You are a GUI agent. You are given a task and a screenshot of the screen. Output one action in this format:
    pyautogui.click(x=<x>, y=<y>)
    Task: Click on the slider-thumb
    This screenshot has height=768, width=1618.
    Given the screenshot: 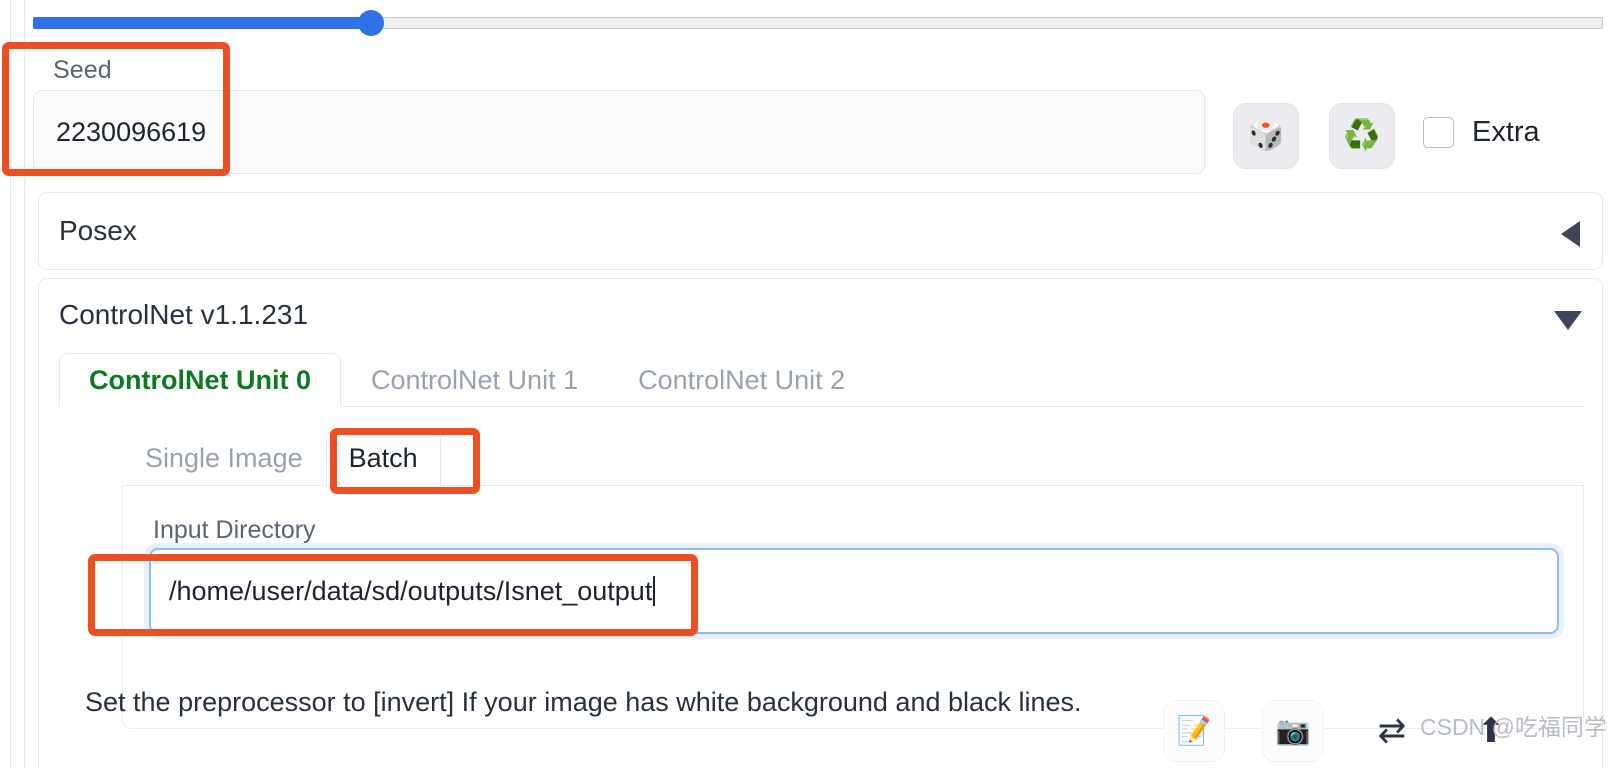 What is the action you would take?
    pyautogui.click(x=370, y=23)
    